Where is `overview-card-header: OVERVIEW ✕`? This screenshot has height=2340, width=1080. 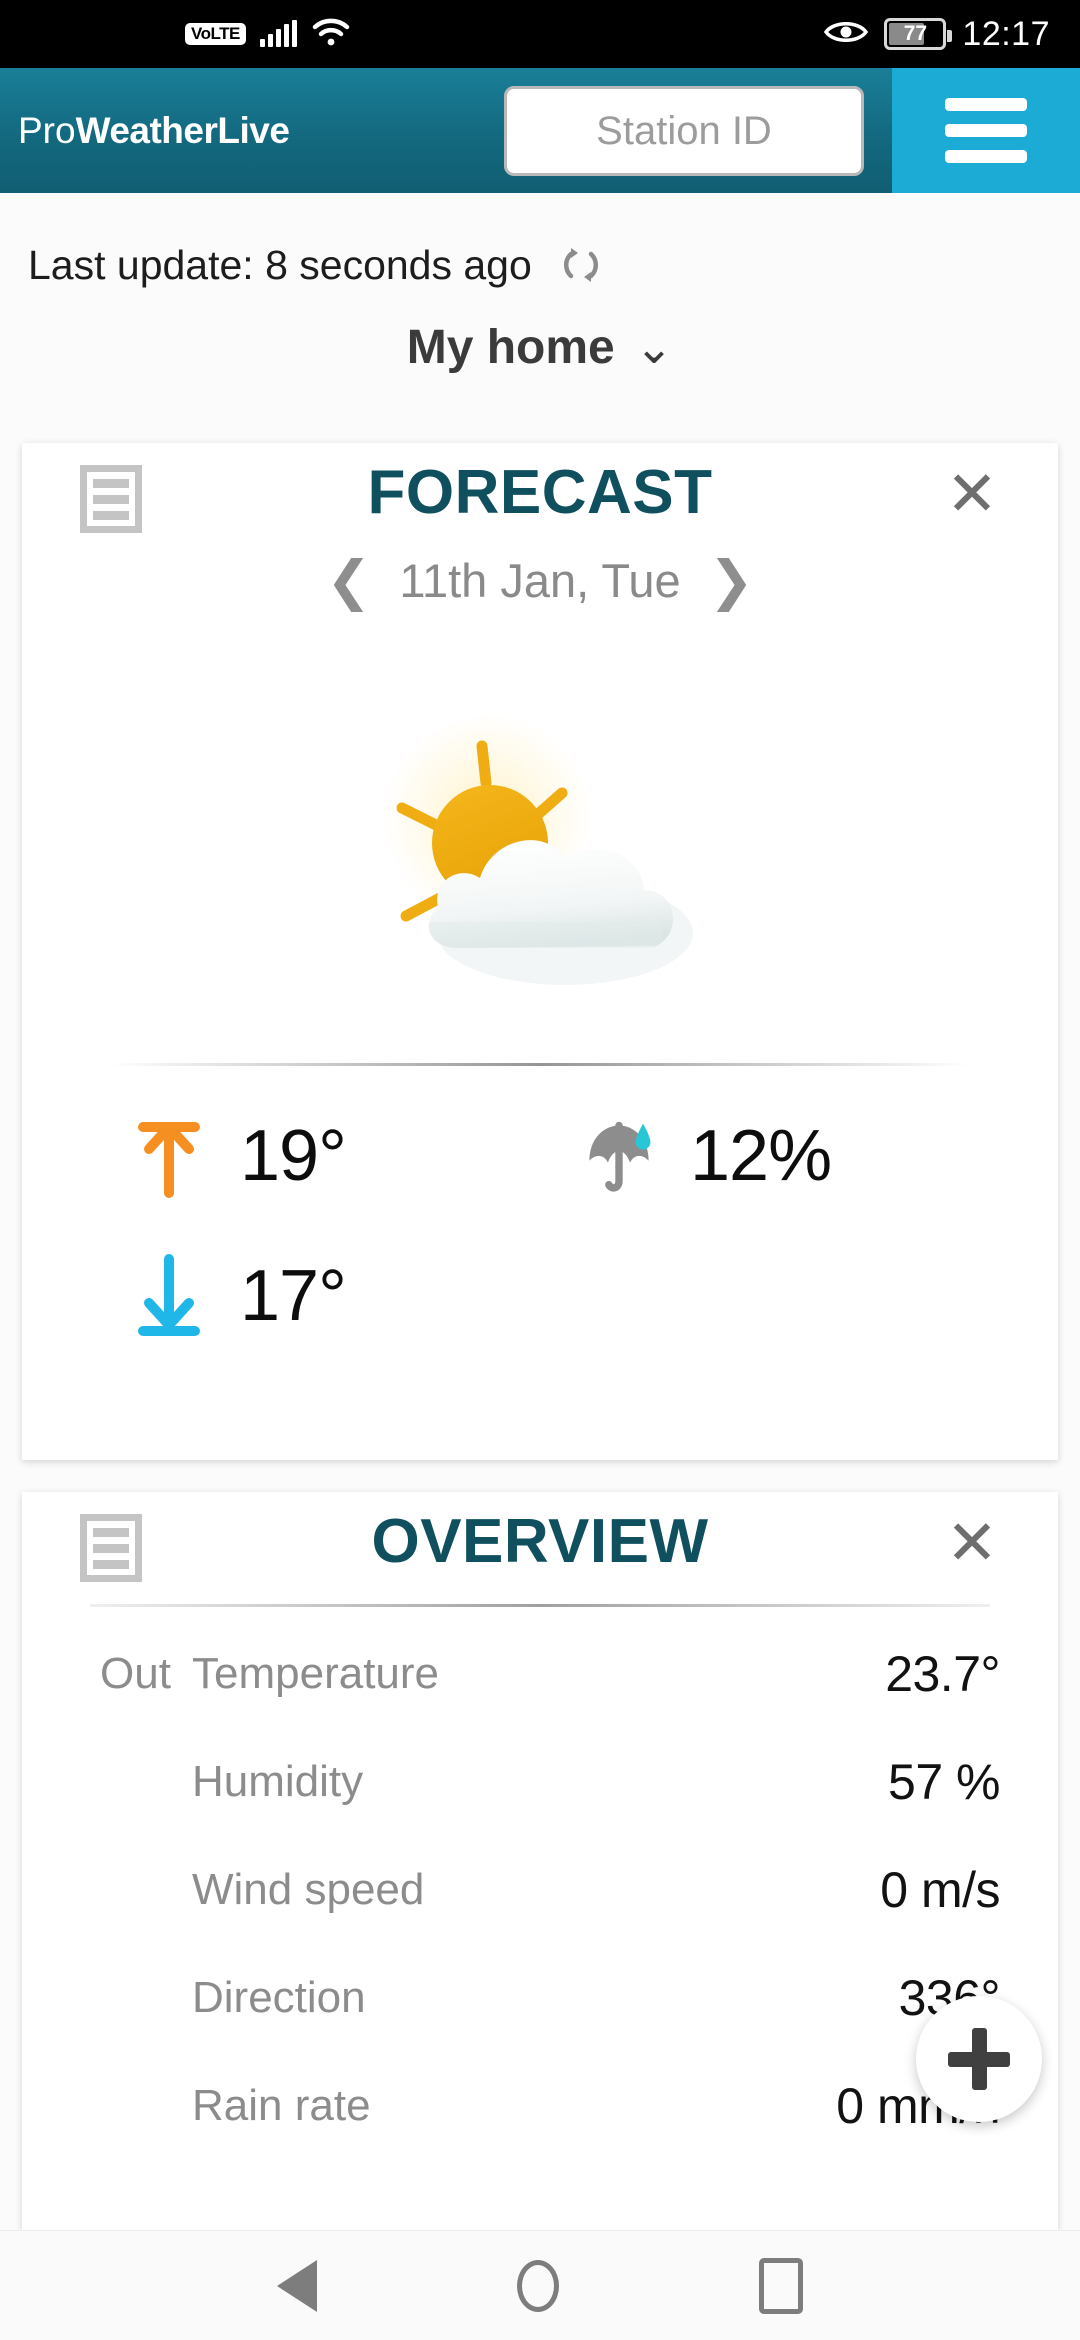 overview-card-header: OVERVIEW ✕ is located at coordinates (540, 1548).